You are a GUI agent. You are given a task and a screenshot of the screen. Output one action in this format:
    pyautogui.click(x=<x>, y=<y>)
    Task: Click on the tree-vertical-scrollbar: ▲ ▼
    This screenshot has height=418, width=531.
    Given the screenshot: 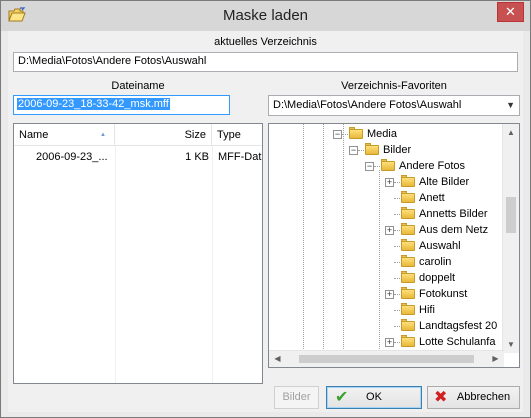 What is the action you would take?
    pyautogui.click(x=510, y=238)
    